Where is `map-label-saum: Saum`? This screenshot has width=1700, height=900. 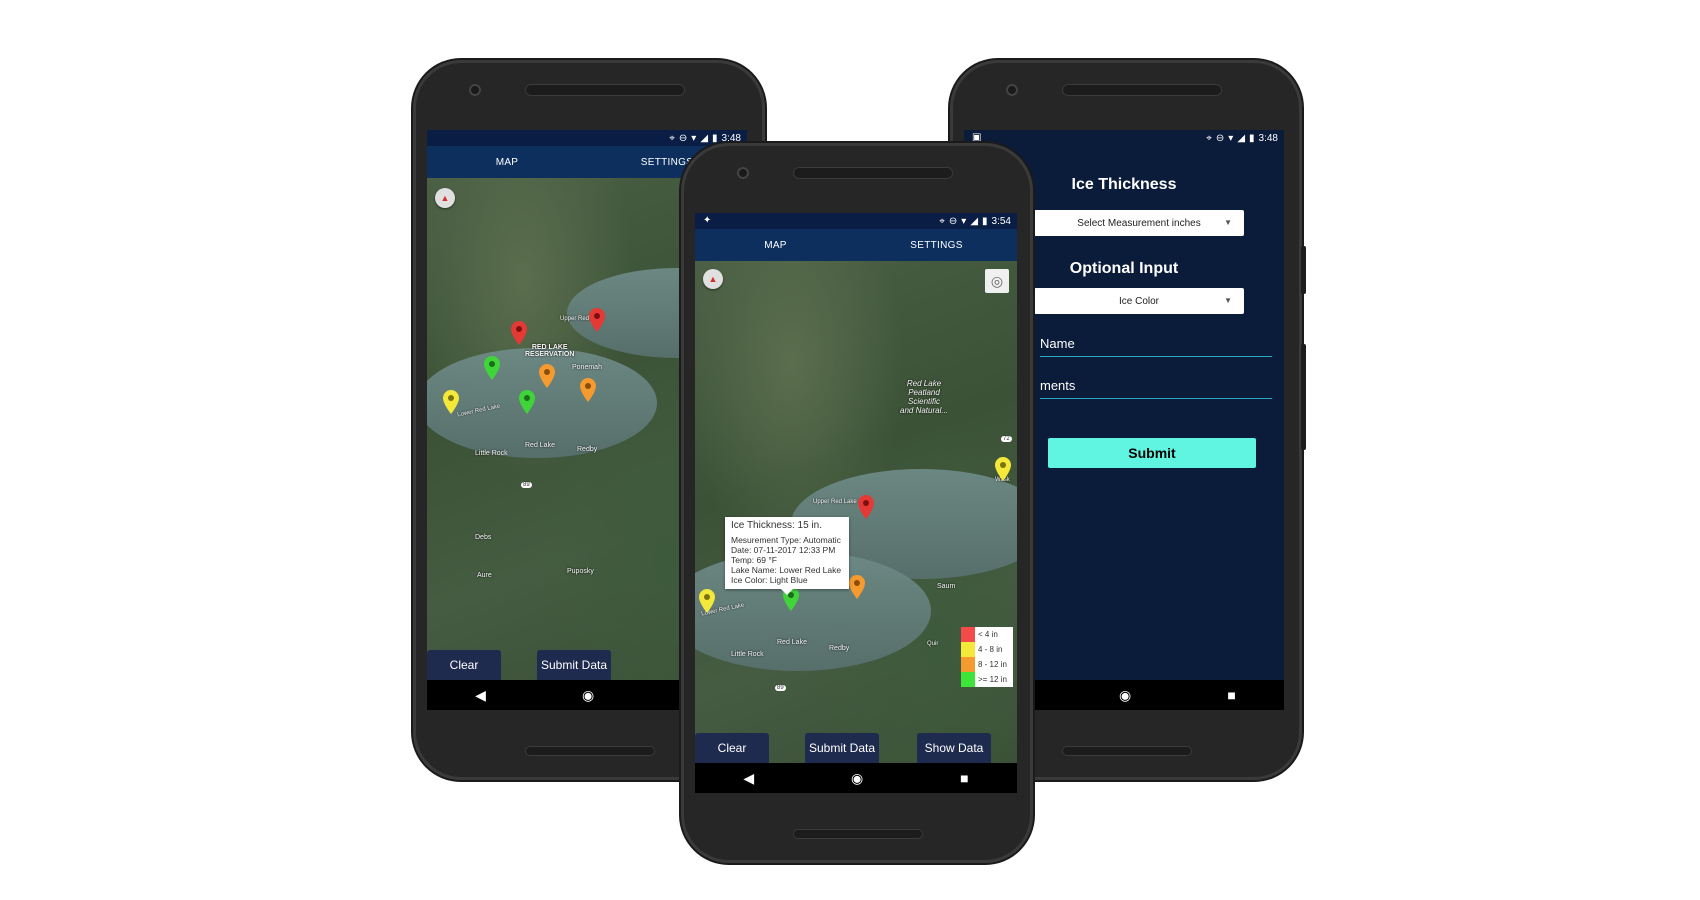 map-label-saum: Saum is located at coordinates (946, 586).